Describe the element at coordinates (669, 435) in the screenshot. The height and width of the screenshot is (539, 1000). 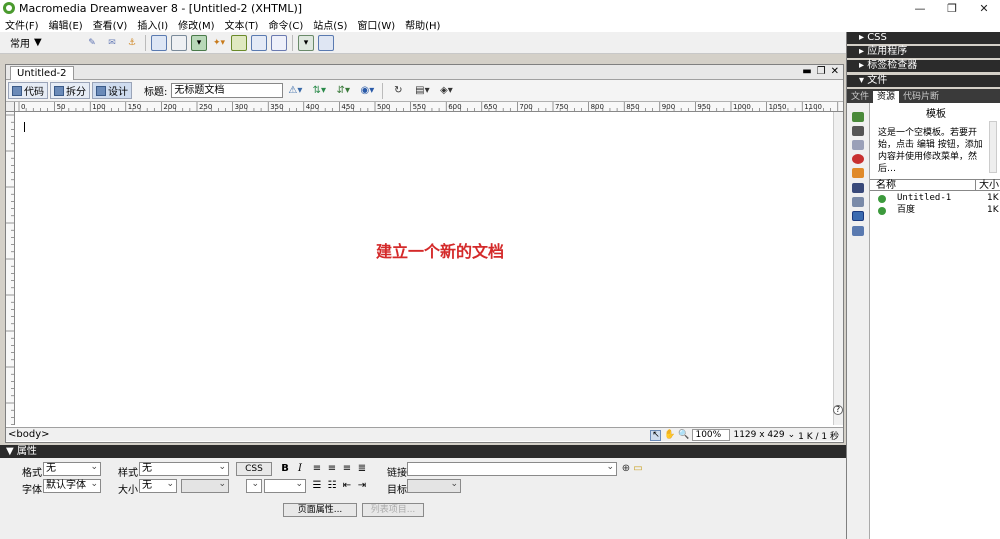
I see `hand-tool-icon: ✋` at that location.